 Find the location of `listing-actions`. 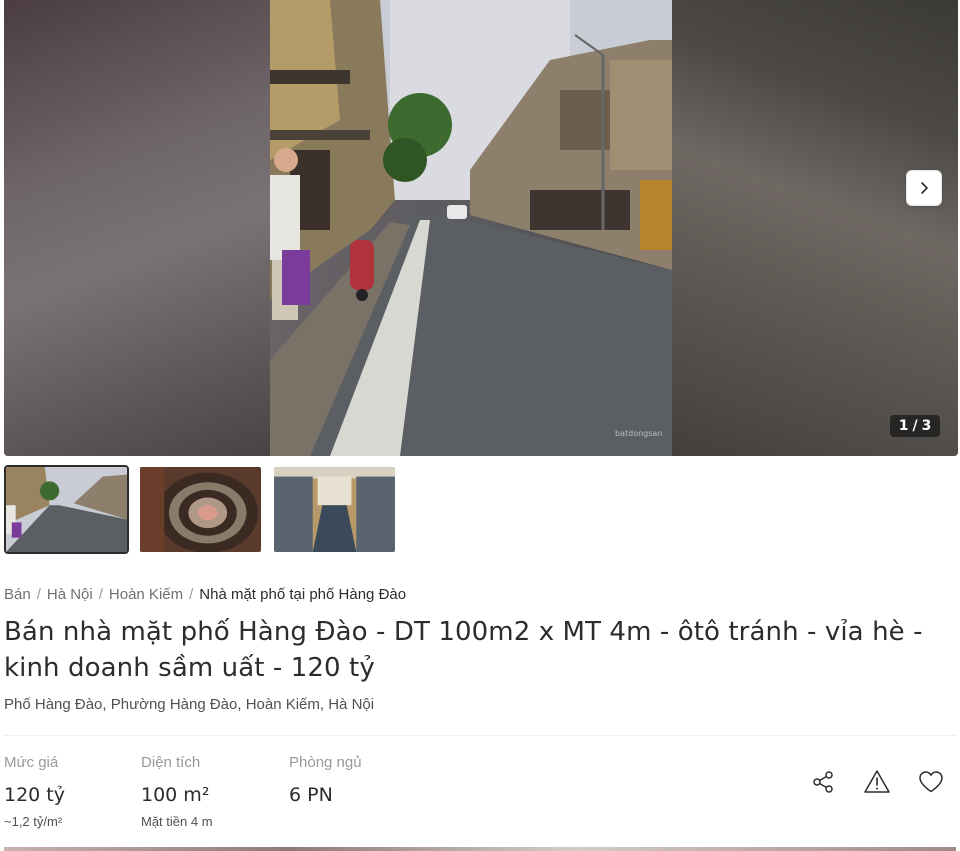

listing-actions is located at coordinates (877, 782).